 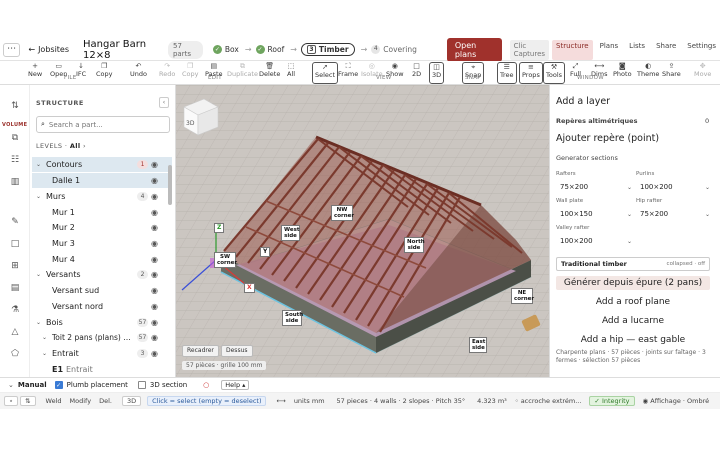 What do you see at coordinates (309, 401) in the screenshot?
I see `units-readout: units mm` at bounding box center [309, 401].